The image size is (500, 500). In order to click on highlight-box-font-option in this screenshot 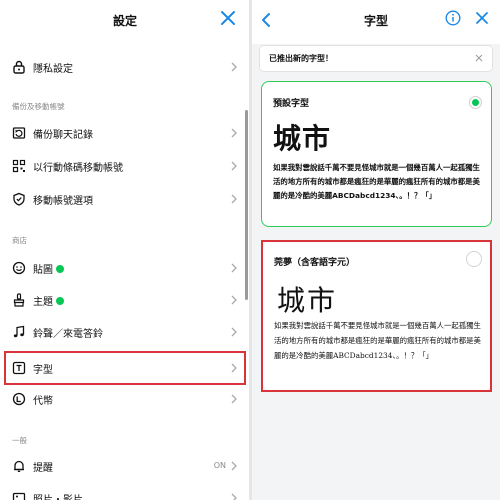, I will do `click(376, 316)`.